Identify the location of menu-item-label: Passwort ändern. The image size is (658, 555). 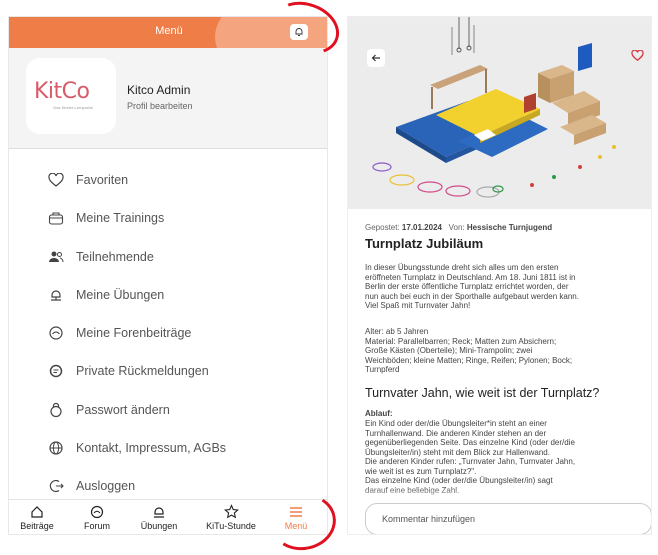
(123, 410).